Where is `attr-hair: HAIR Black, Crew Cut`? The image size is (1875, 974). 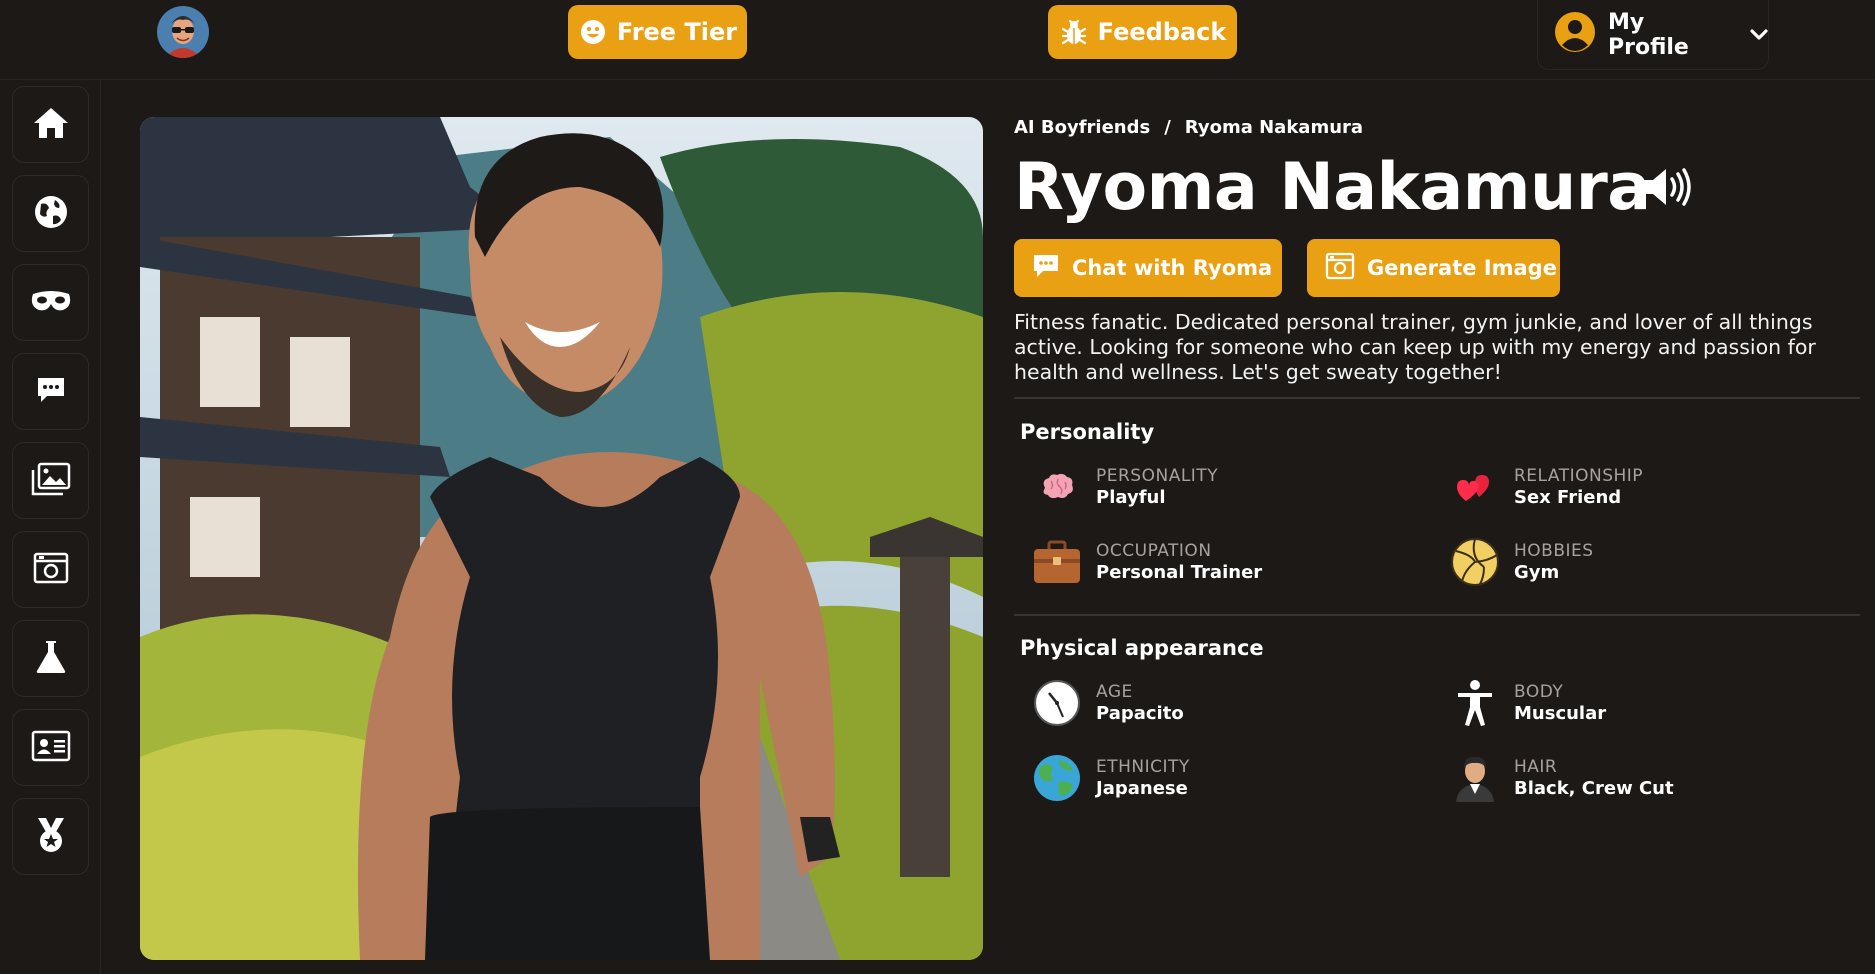 attr-hair: HAIR Black, Crew Cut is located at coordinates (1561, 778).